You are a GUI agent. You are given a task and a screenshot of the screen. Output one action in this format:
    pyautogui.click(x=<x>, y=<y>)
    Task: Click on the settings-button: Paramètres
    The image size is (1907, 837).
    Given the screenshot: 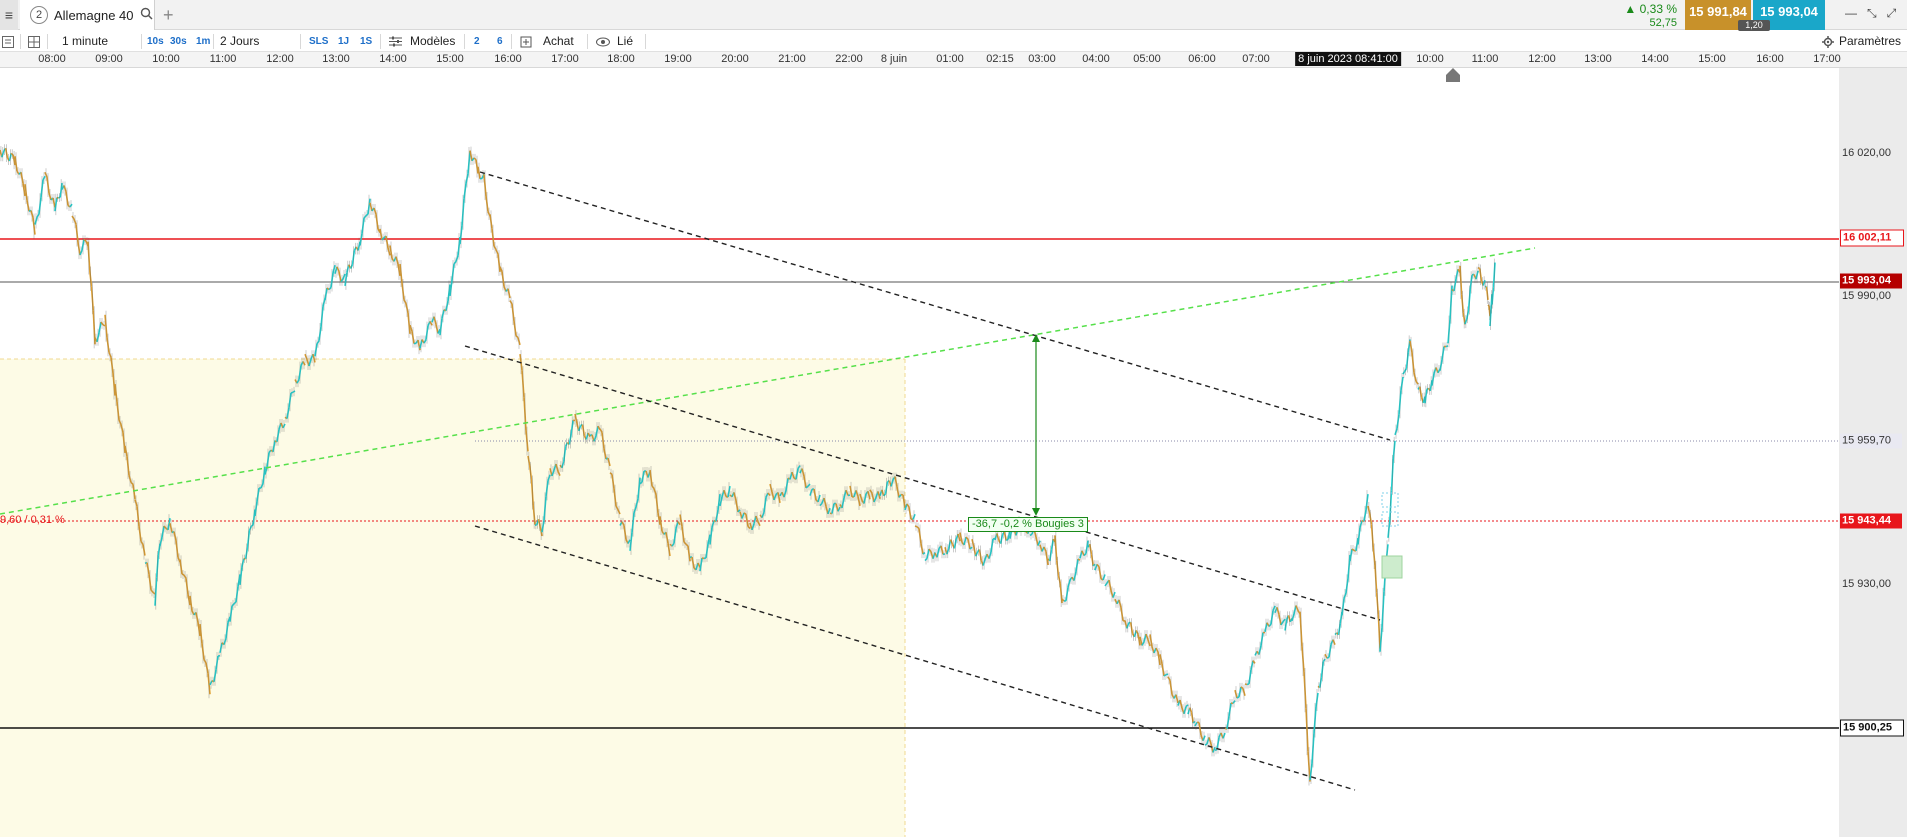 What is the action you would take?
    pyautogui.click(x=1870, y=41)
    